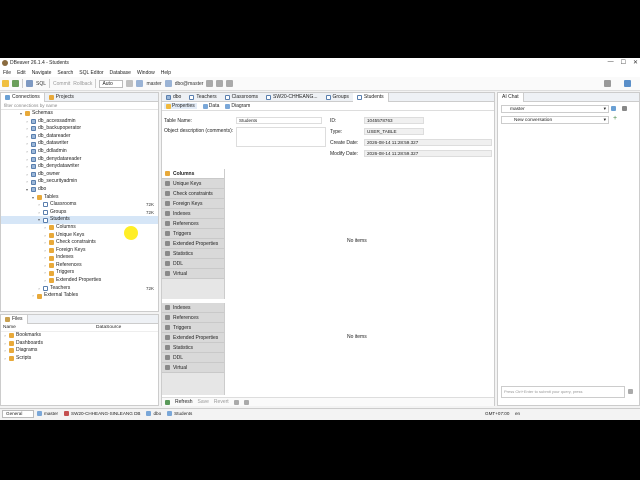 This screenshot has height=480, width=640. Describe the element at coordinates (42, 73) in the screenshot. I see `menu-navigate: Navigate` at that location.